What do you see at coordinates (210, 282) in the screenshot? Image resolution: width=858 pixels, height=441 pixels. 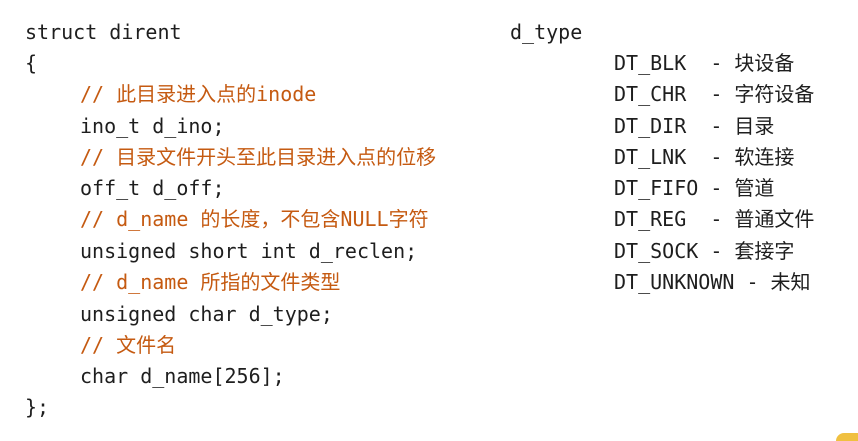 I see `comment-type: // d_name 所指的文件类型` at bounding box center [210, 282].